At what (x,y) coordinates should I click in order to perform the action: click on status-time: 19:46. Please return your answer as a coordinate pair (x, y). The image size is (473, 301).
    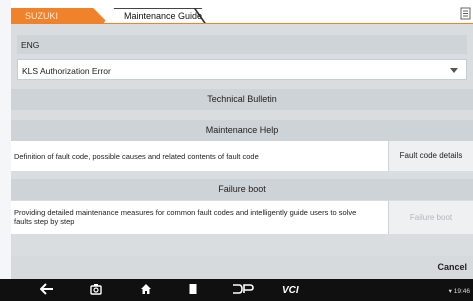
    Looking at the image, I should click on (461, 291).